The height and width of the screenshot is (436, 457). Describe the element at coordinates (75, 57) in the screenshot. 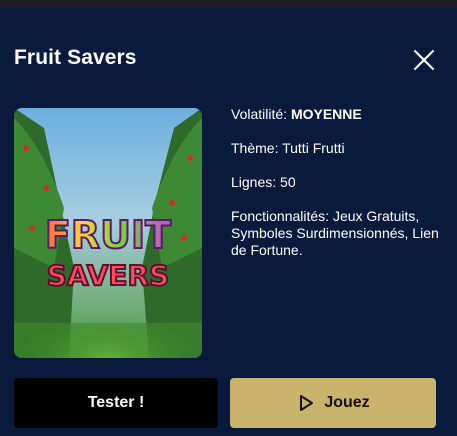

I see `game-title: Fruit Savers` at that location.